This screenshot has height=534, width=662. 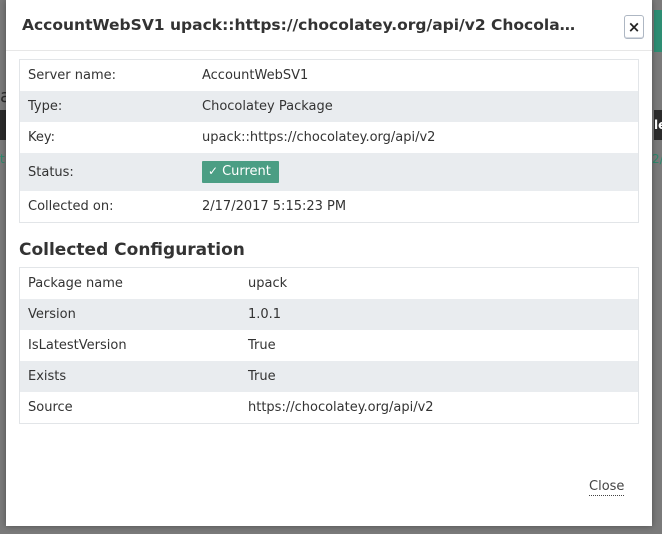 I want to click on status-cell: ✓ Current, so click(x=416, y=172).